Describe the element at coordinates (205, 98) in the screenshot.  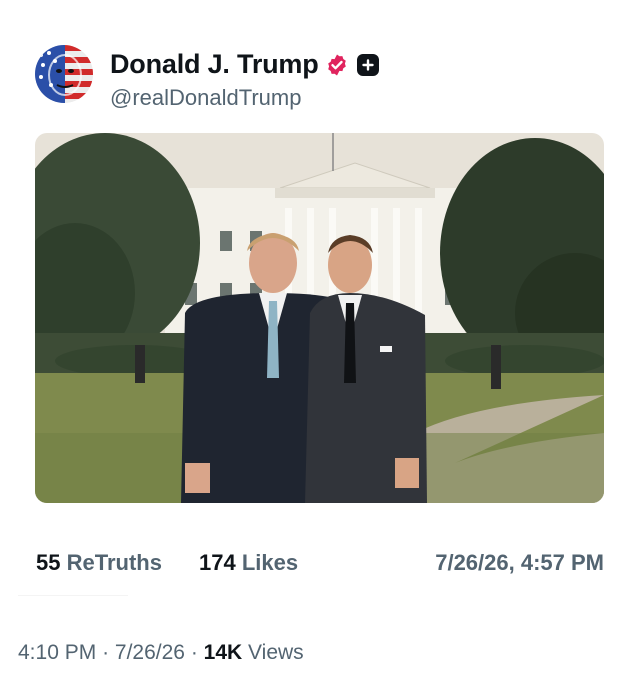
I see `author-handle: @realDonaldTrump` at that location.